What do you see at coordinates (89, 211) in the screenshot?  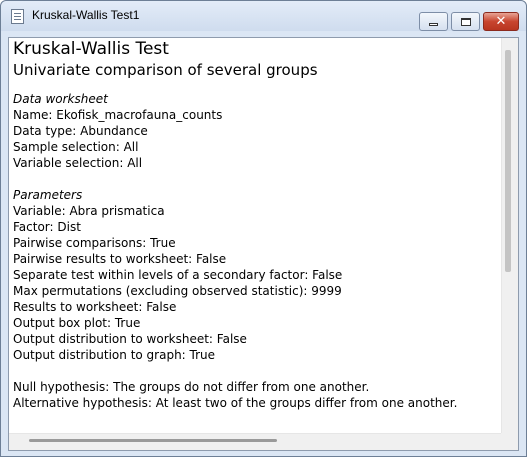 I see `parameter-line: Variable: Abra prismatica` at bounding box center [89, 211].